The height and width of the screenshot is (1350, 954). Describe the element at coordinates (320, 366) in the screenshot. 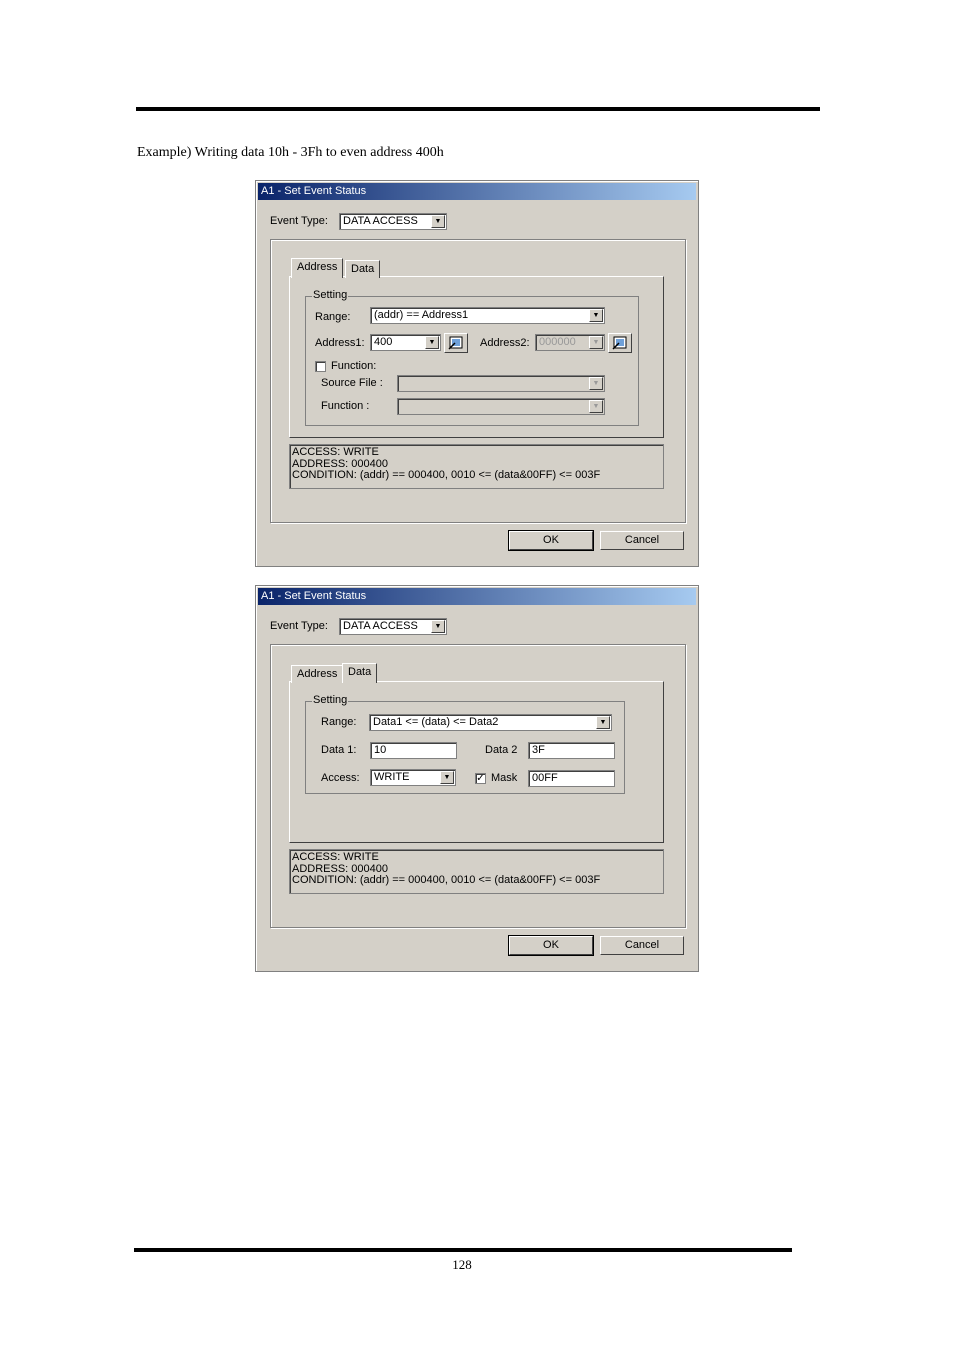

I see `function-checkbox` at that location.